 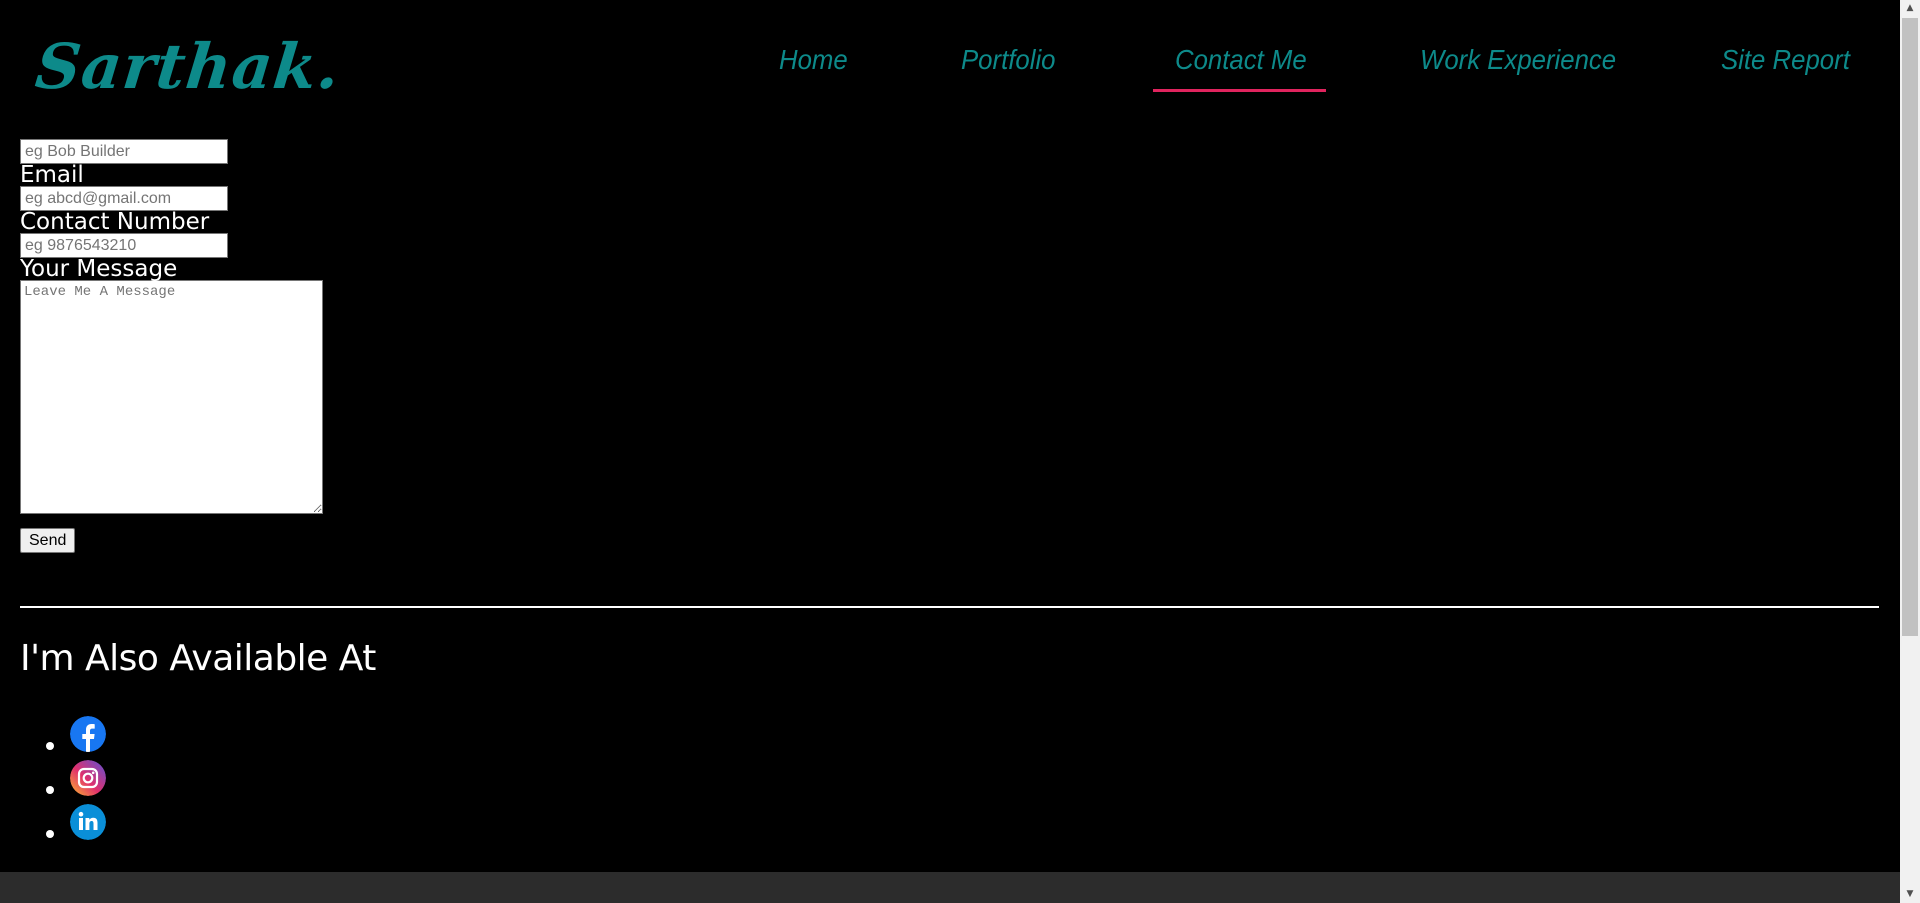 I want to click on contact-form: Email Contact Number Your Message Send, so click(x=171, y=346).